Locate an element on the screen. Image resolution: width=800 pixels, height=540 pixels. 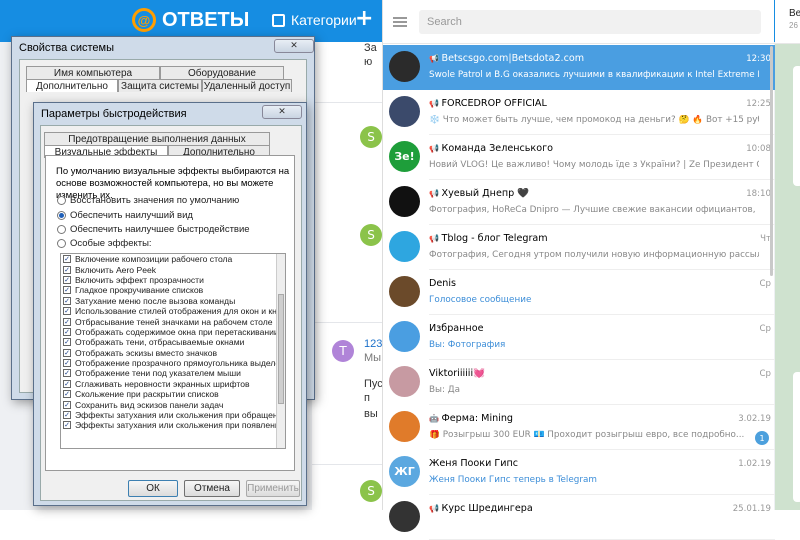
effect-checkbox-row: ✓ Включение композиции рабочего стола is located at coordinates (173, 259).